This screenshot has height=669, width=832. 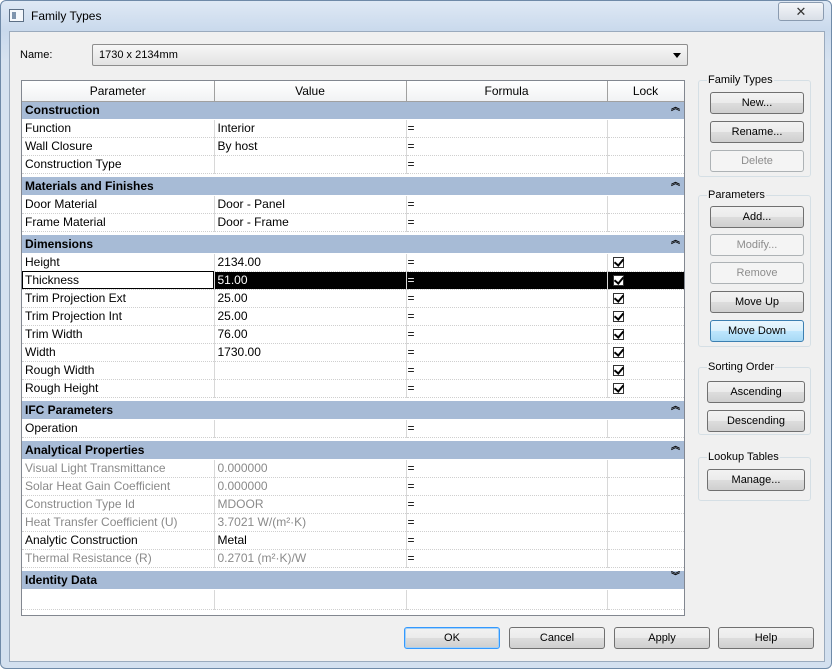 What do you see at coordinates (310, 504) in the screenshot?
I see `parameter-value-cell: MDOOR` at bounding box center [310, 504].